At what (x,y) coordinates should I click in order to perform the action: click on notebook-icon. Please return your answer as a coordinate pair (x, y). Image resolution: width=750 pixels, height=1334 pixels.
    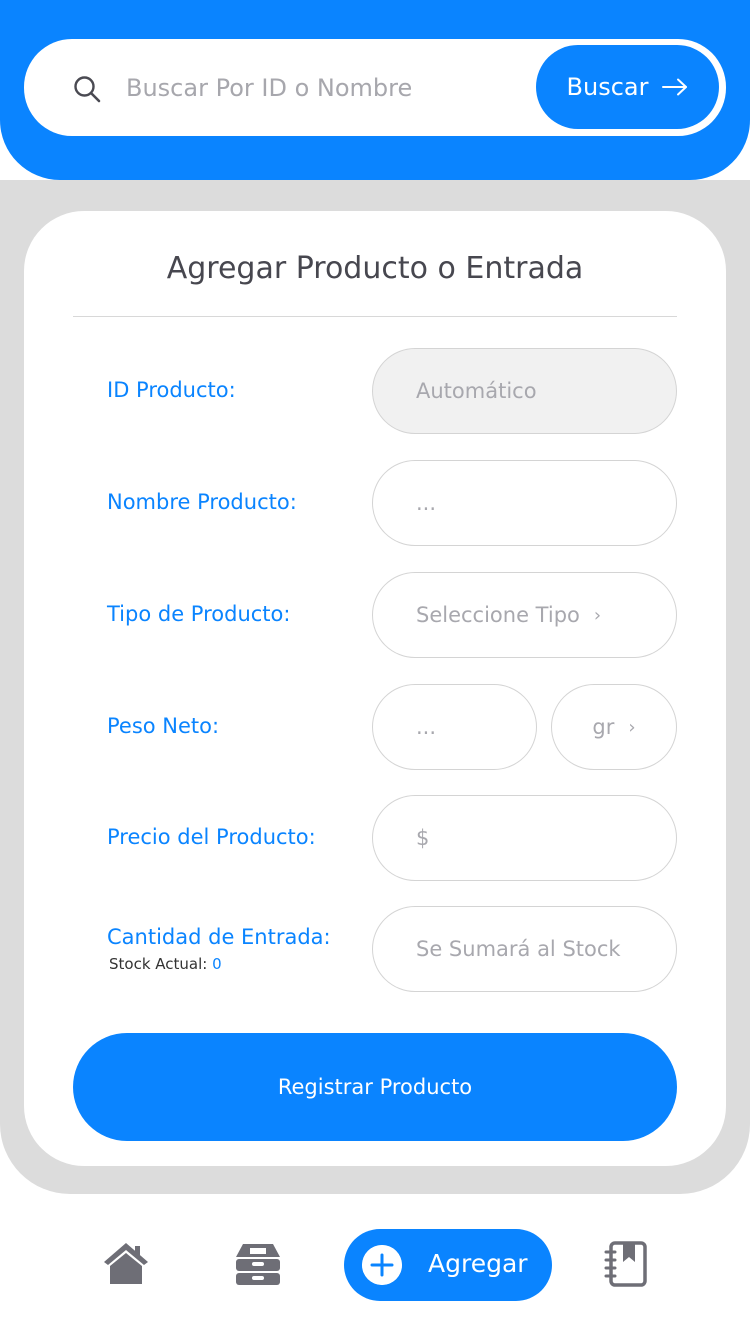
    Looking at the image, I should click on (626, 1264).